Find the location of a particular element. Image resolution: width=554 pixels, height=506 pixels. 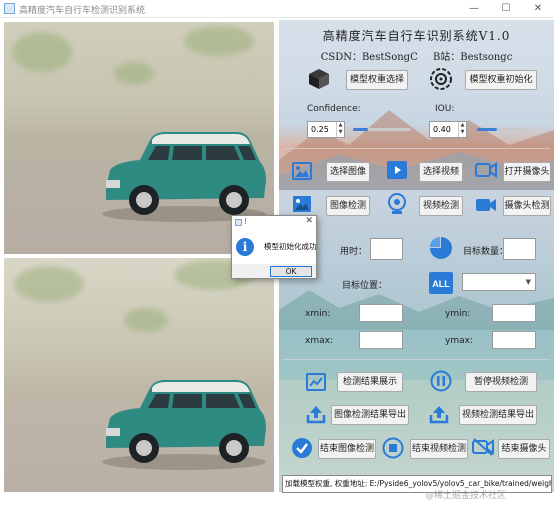

init-weights-button: 模型权重初始化 is located at coordinates (501, 80).